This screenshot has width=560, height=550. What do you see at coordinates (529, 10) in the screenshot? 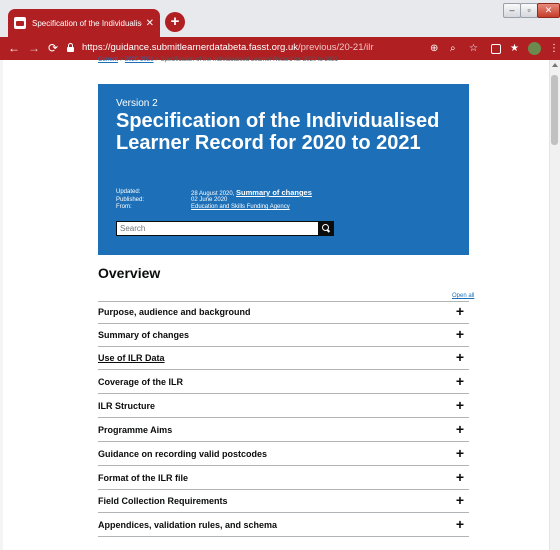
I see `window-maximize-button: ▫` at bounding box center [529, 10].